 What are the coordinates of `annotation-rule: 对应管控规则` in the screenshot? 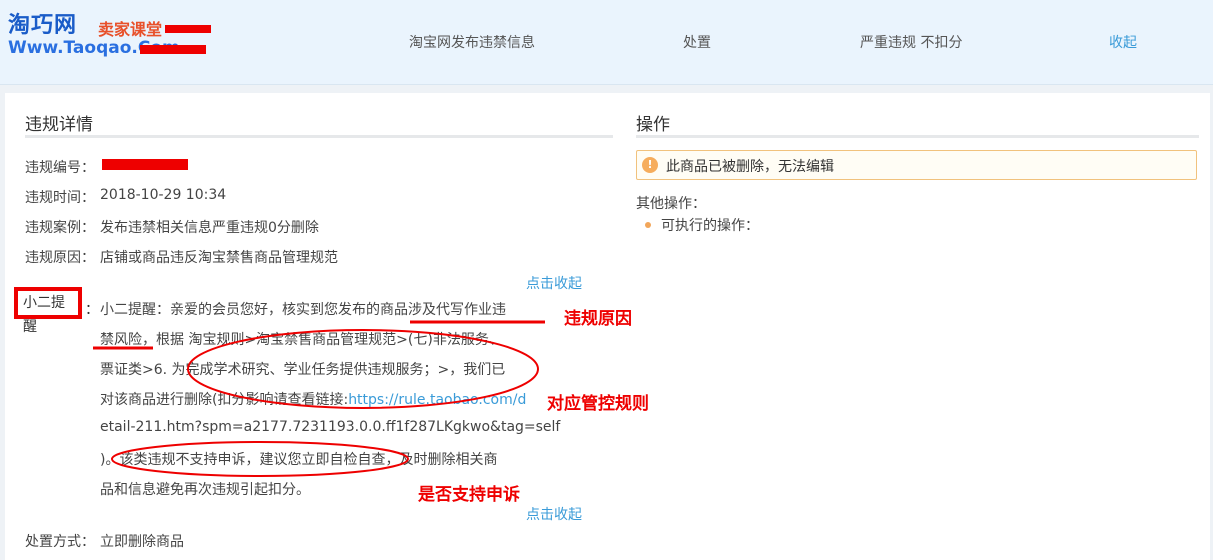 It's located at (598, 404).